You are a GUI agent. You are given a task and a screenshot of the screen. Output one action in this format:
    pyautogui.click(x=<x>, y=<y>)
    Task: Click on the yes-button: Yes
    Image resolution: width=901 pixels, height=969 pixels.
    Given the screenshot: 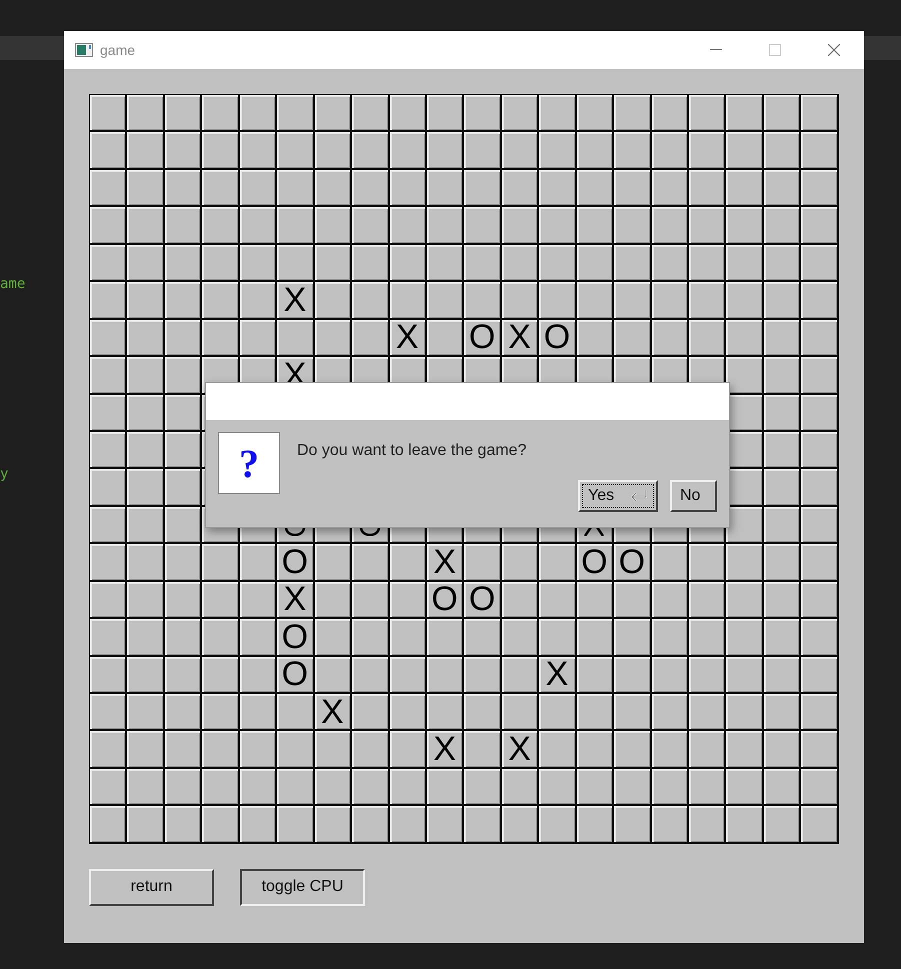 What is the action you would take?
    pyautogui.click(x=618, y=496)
    